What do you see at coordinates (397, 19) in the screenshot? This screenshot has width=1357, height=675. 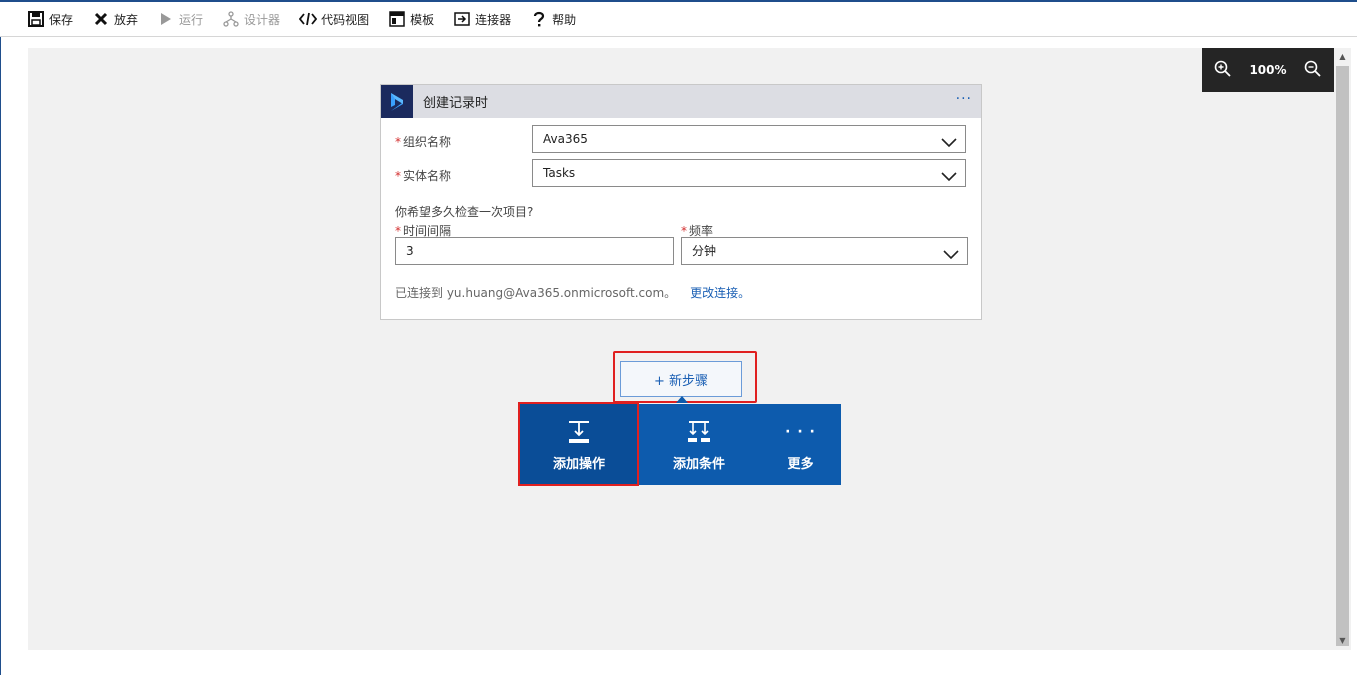 I see `template-icon` at bounding box center [397, 19].